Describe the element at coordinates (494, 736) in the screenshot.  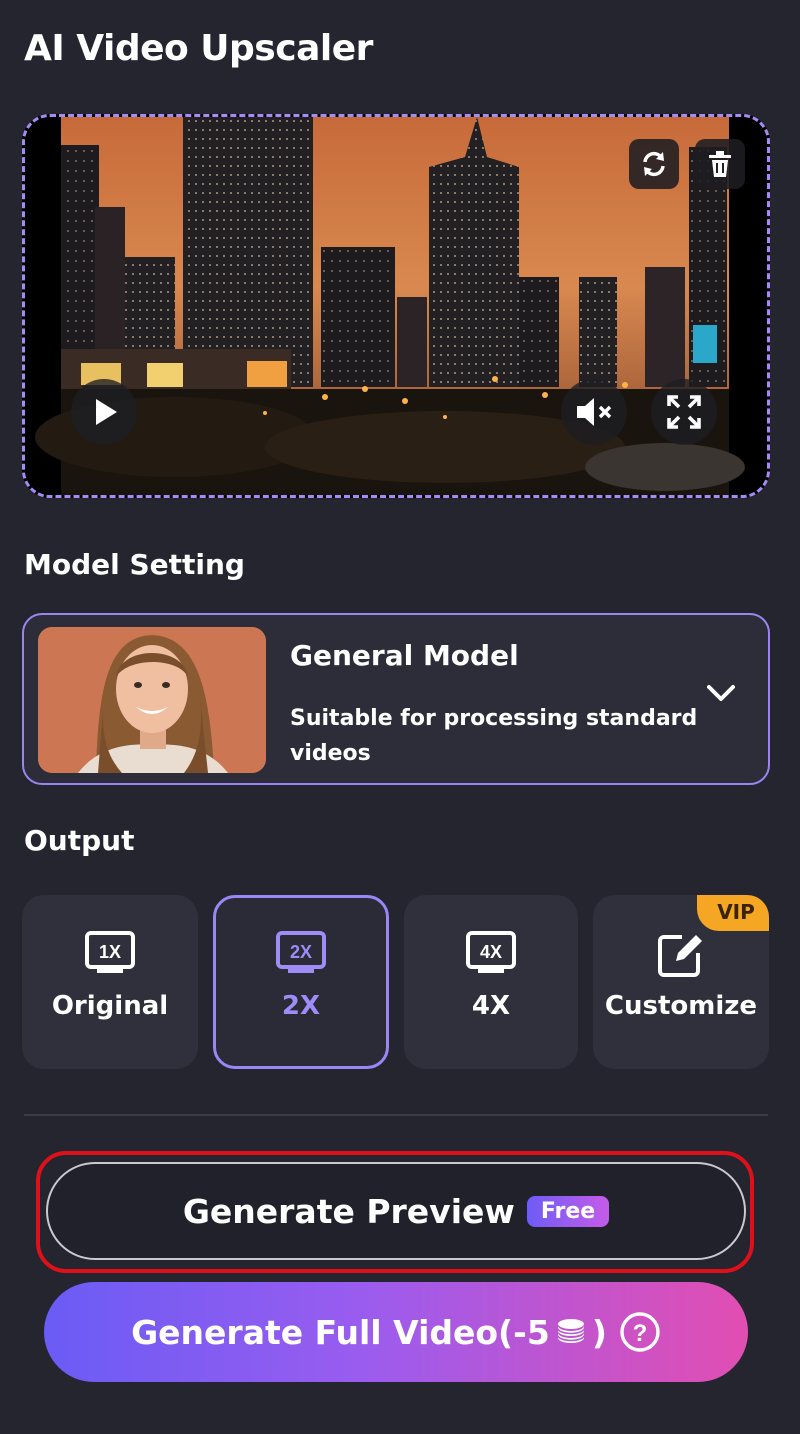
I see `model-description: Suitable for processing standard videos` at that location.